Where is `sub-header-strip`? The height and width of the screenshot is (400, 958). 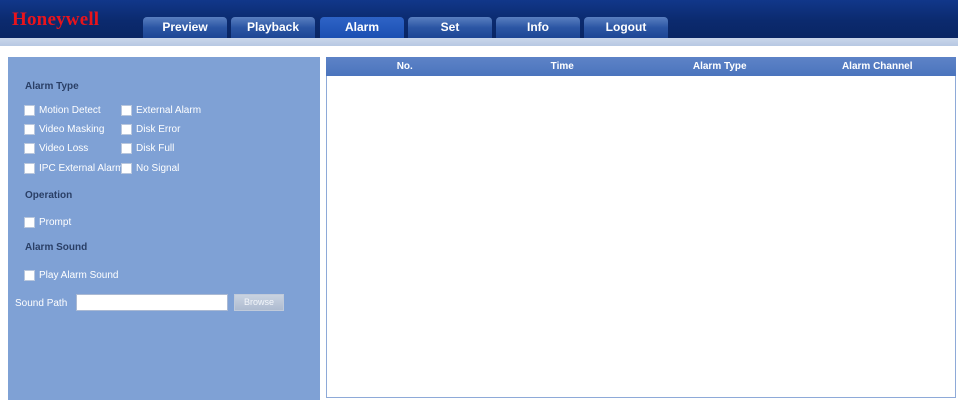 sub-header-strip is located at coordinates (479, 42).